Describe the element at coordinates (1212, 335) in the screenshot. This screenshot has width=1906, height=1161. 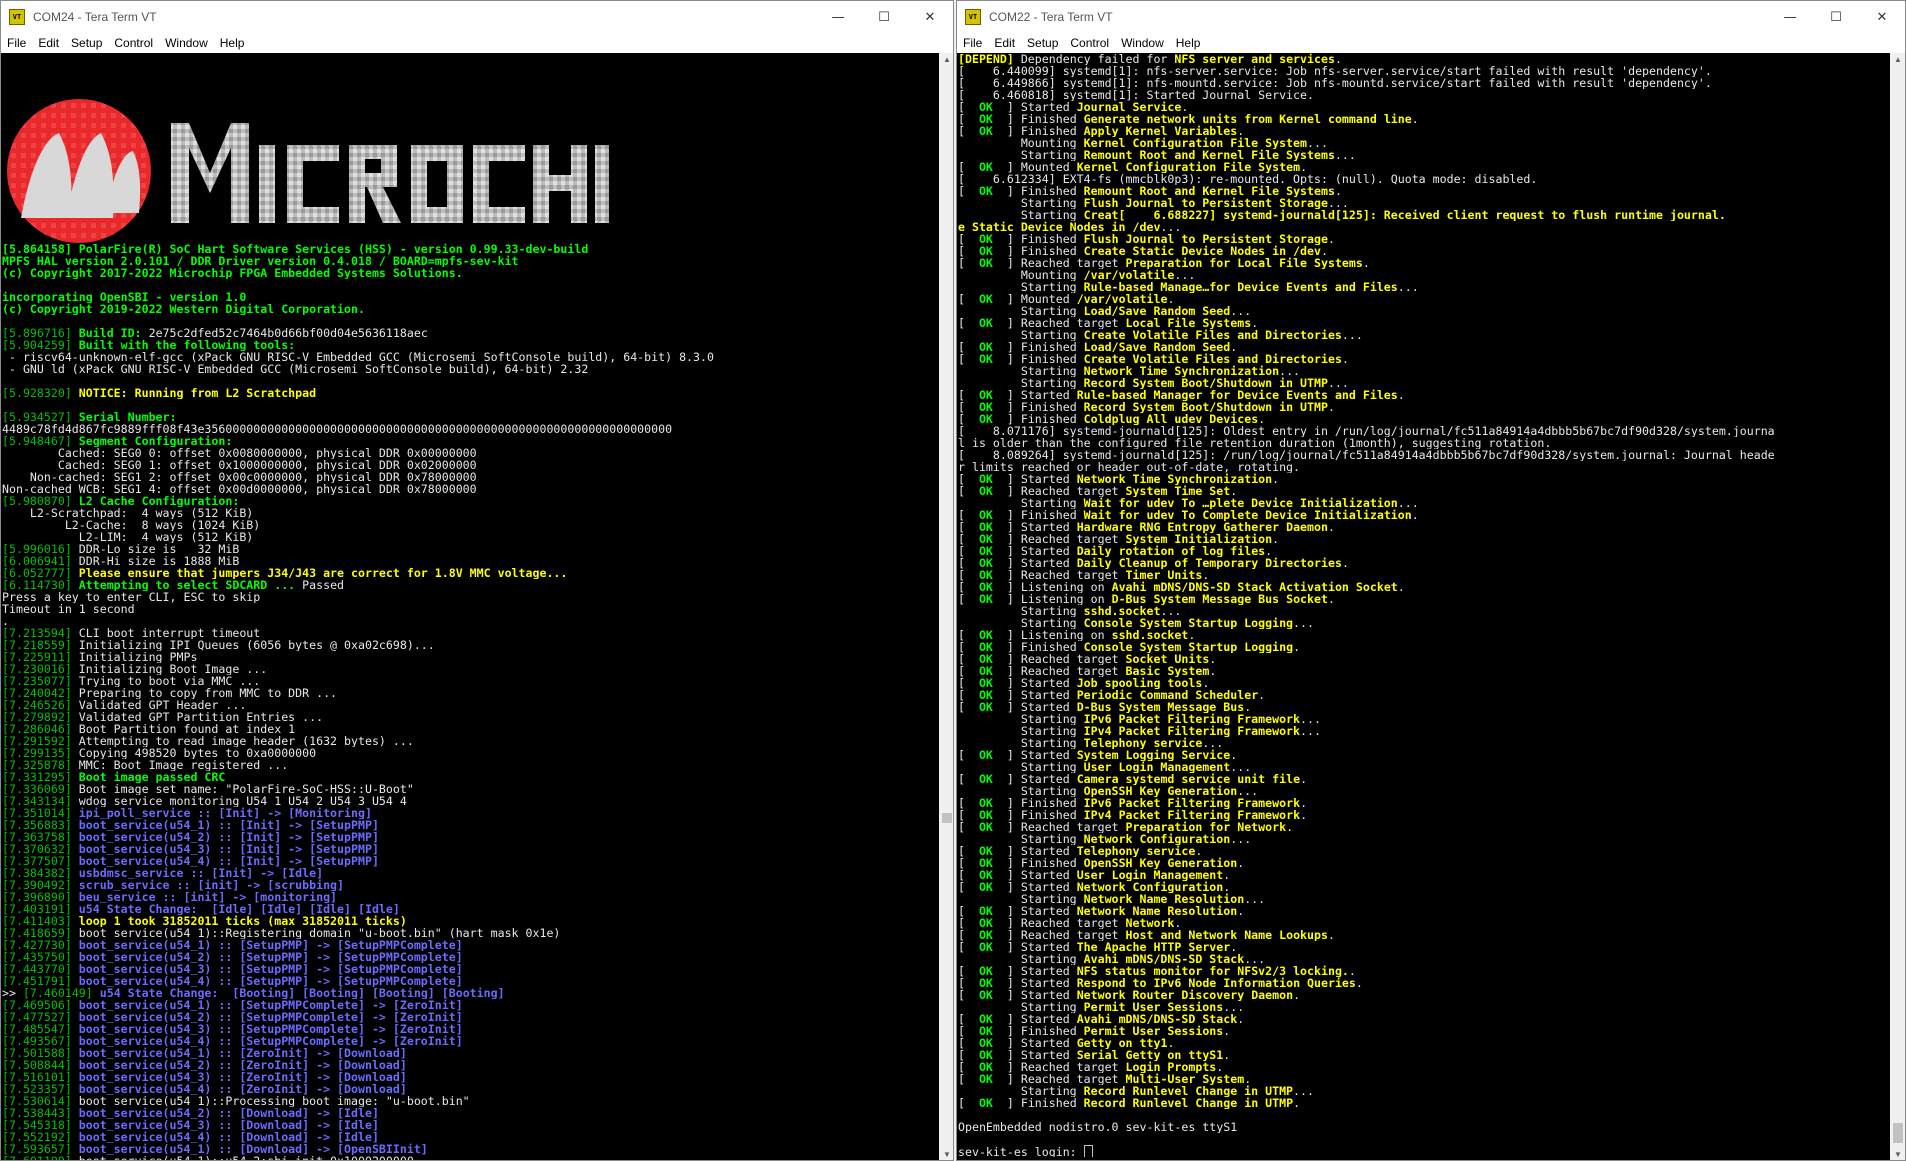
I see `terminal-text: Create Volatile Files and Directories` at that location.